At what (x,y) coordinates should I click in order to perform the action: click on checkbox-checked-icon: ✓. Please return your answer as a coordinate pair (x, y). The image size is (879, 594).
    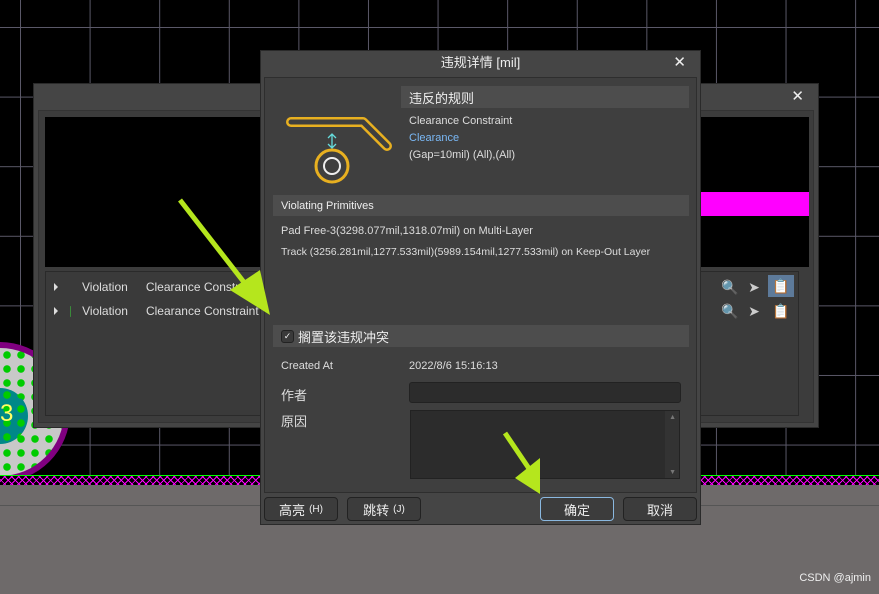
    Looking at the image, I should click on (287, 336).